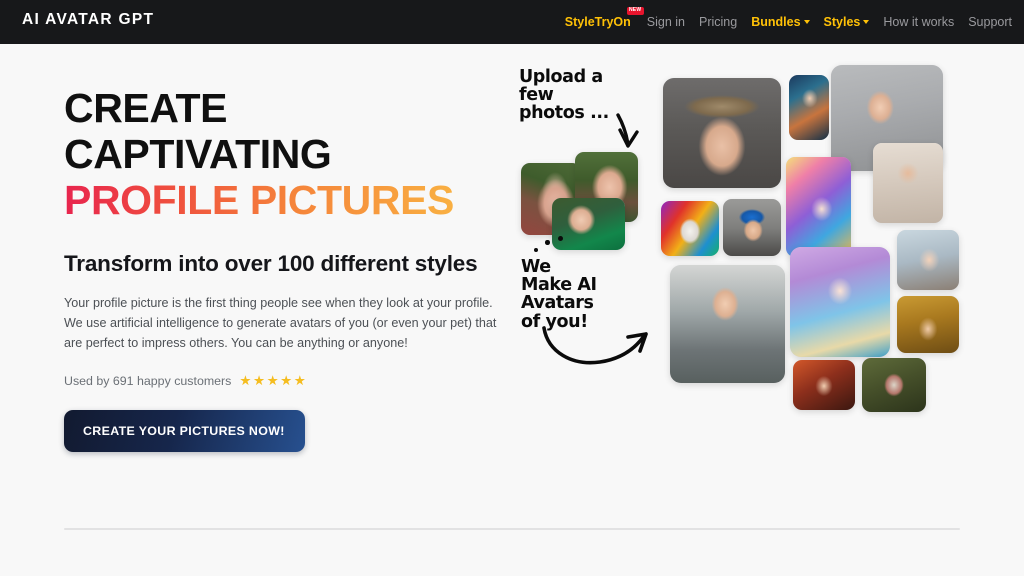 This screenshot has height=576, width=1024. I want to click on avatar-cyberpunk-image, so click(809, 107).